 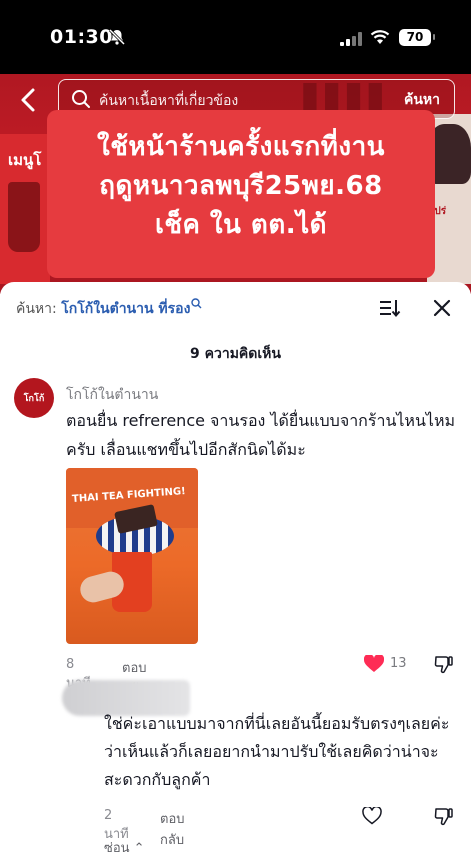 I want to click on heart-icon, so click(x=374, y=664).